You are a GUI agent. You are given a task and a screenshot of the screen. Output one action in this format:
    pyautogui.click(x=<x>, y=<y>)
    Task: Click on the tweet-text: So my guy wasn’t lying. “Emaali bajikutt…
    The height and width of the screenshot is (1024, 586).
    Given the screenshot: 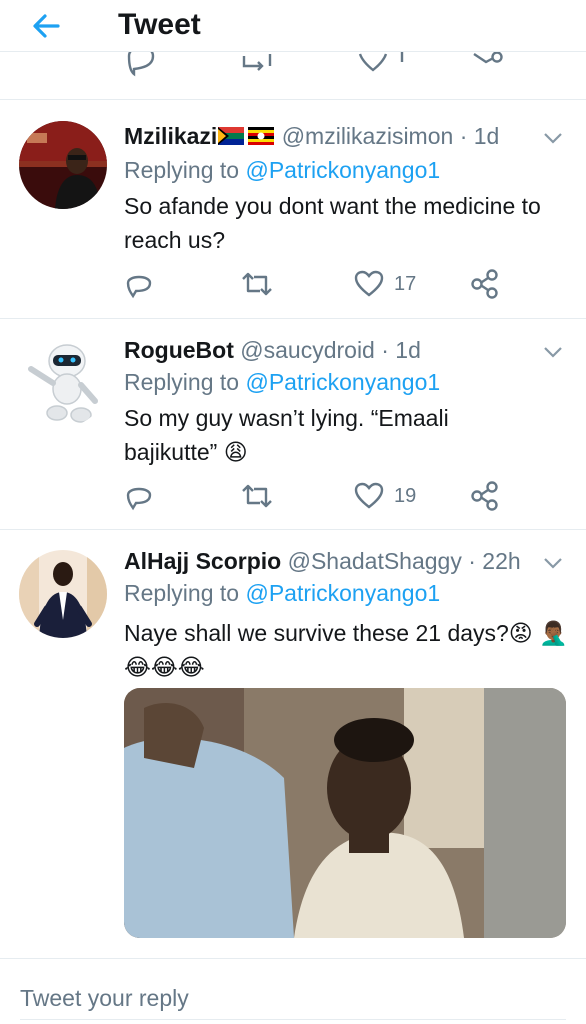 What is the action you would take?
    pyautogui.click(x=286, y=435)
    